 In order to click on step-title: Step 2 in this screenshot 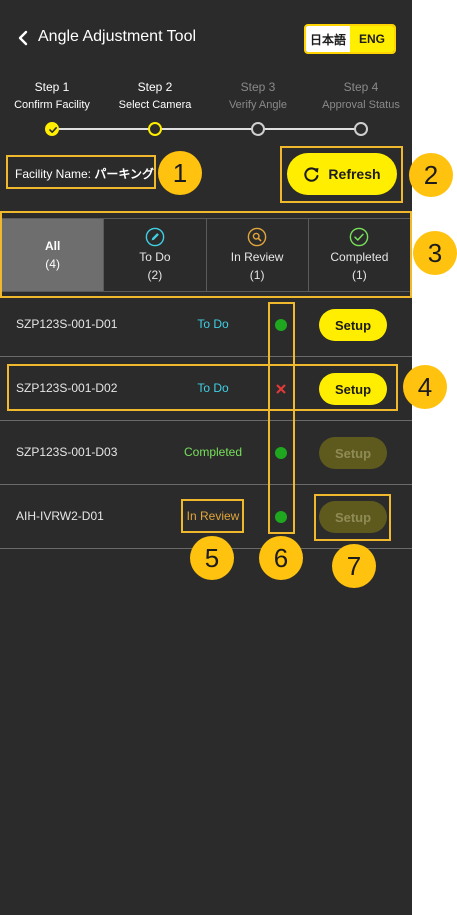, I will do `click(155, 87)`.